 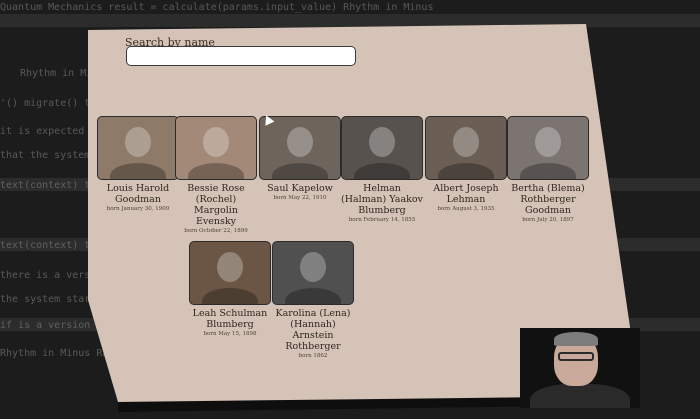 What do you see at coordinates (548, 199) in the screenshot?
I see `person-name: Bertha (Blema) Rothberger Goodman` at bounding box center [548, 199].